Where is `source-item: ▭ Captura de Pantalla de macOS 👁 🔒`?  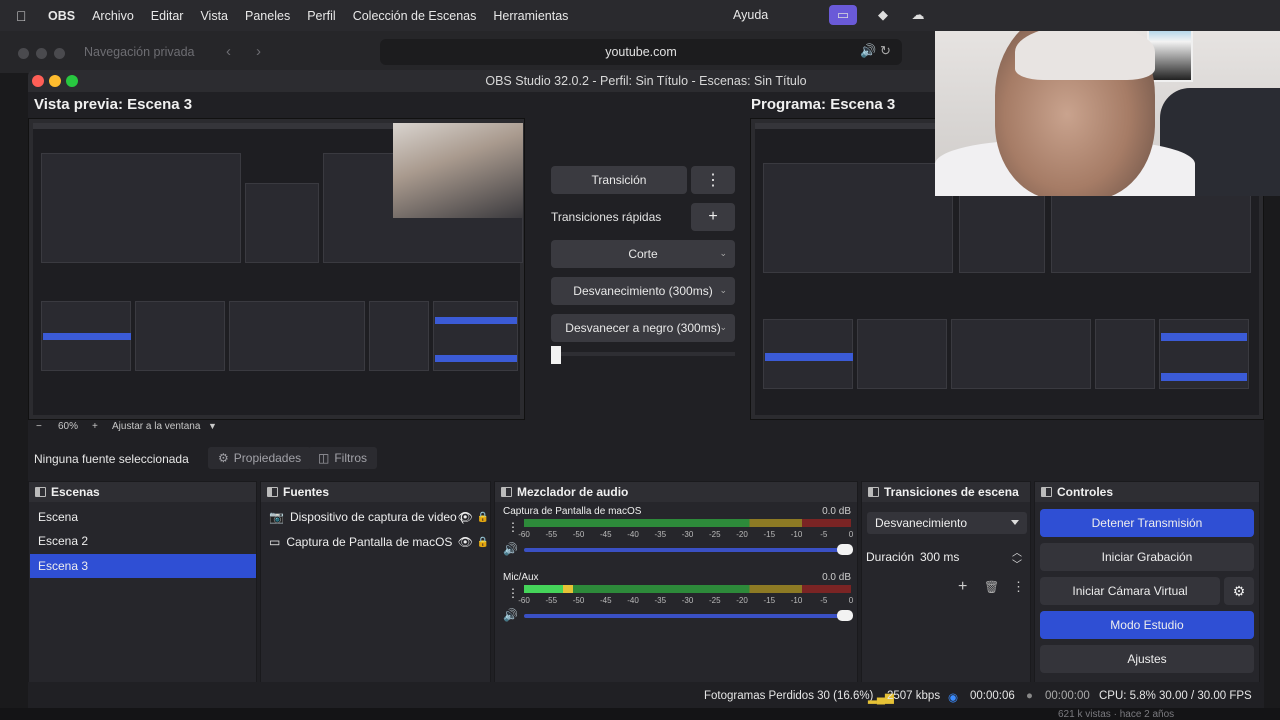
source-item: ▭ Captura de Pantalla de macOS 👁 🔒 is located at coordinates (379, 542).